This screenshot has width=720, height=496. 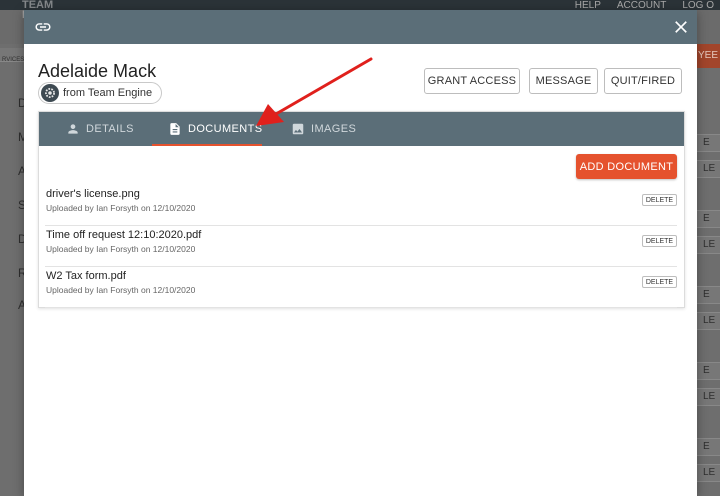 What do you see at coordinates (43, 27) in the screenshot?
I see `link-icon` at bounding box center [43, 27].